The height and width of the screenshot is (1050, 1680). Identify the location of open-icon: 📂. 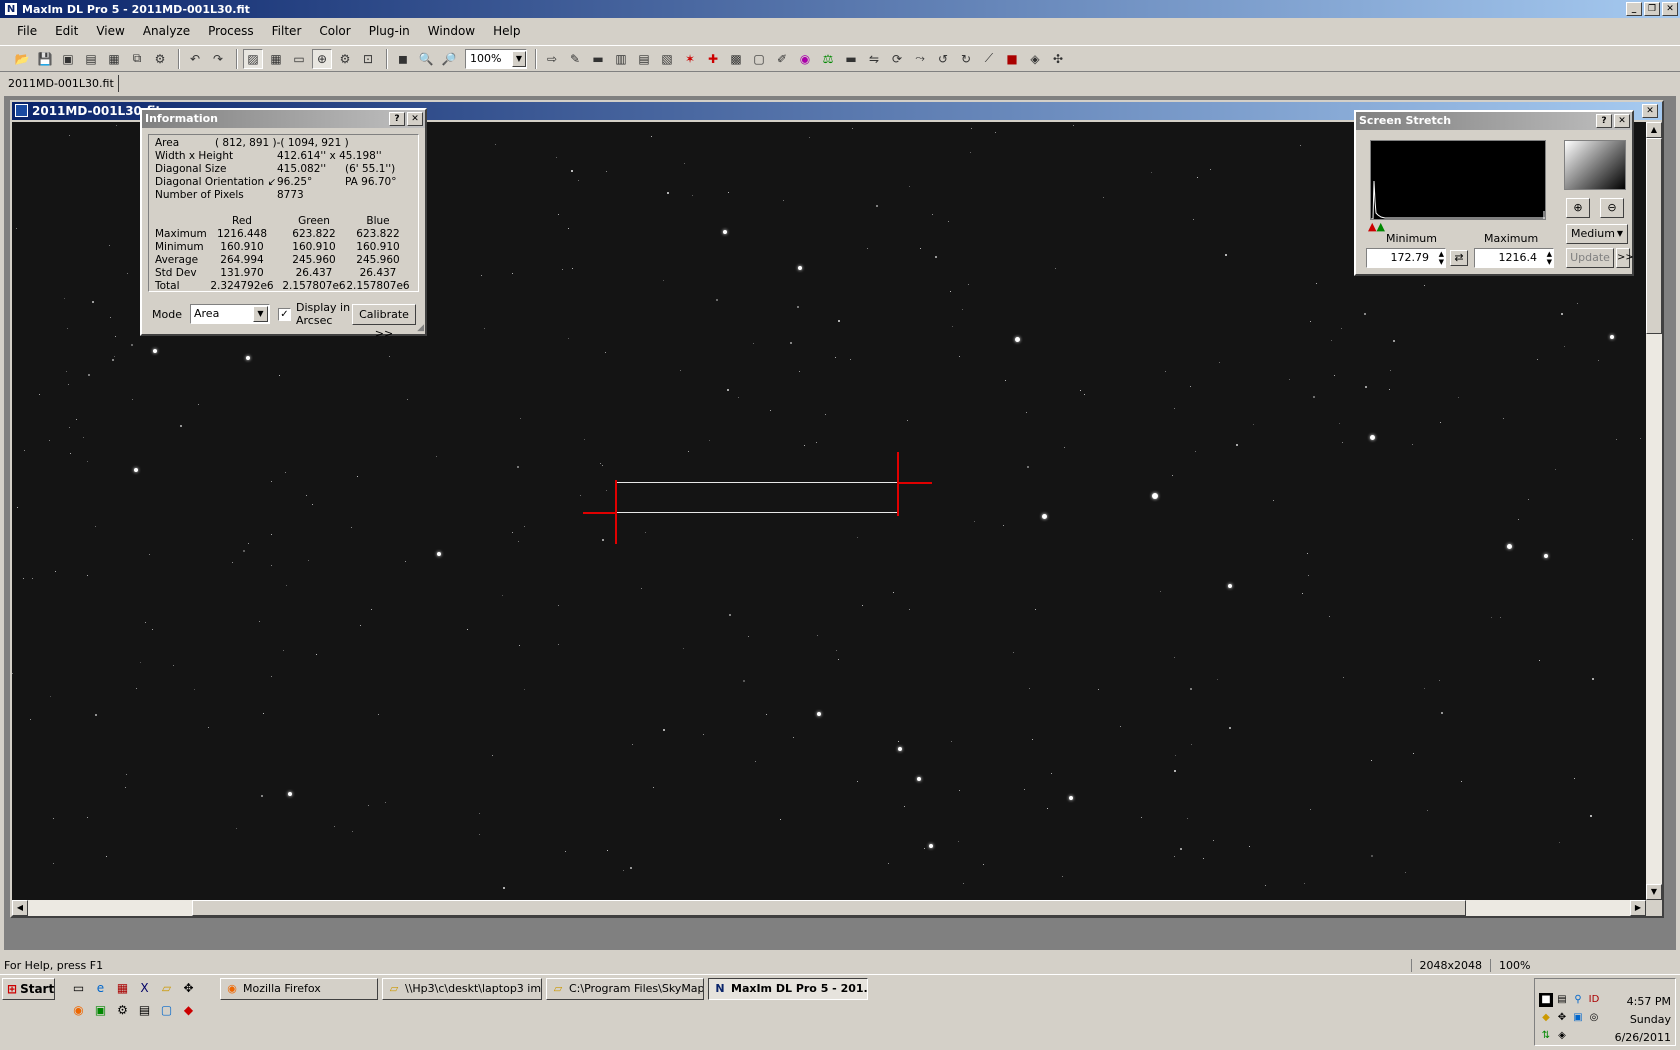
(22, 59).